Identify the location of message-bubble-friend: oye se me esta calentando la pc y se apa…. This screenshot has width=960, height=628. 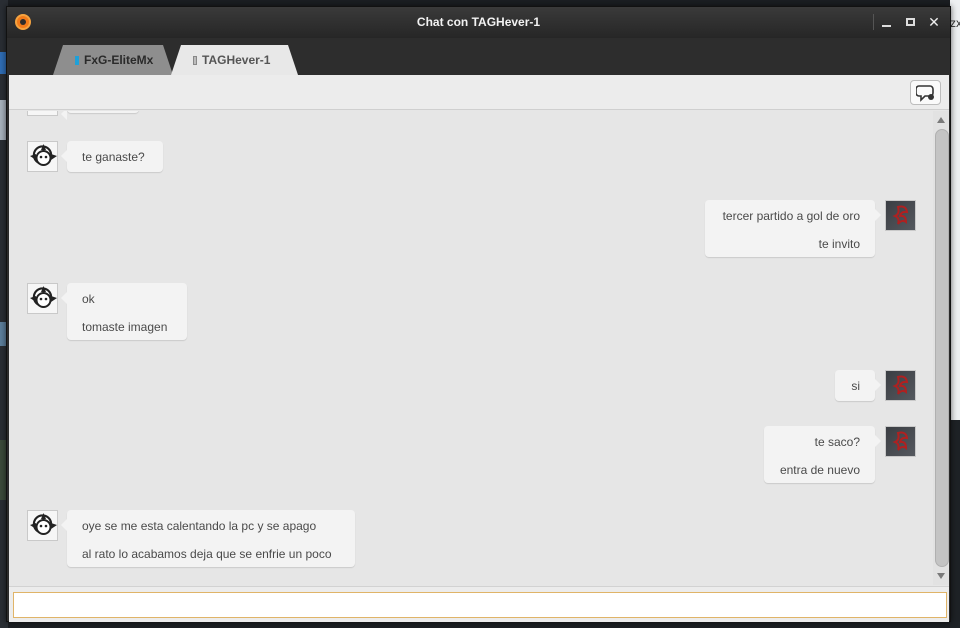
(208, 538).